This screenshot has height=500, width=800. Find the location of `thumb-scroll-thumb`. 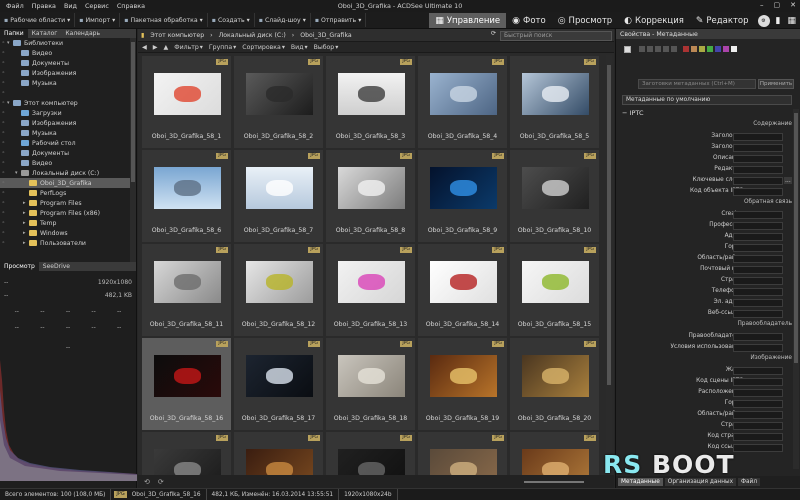

thumb-scroll-thumb is located at coordinates (609, 225).